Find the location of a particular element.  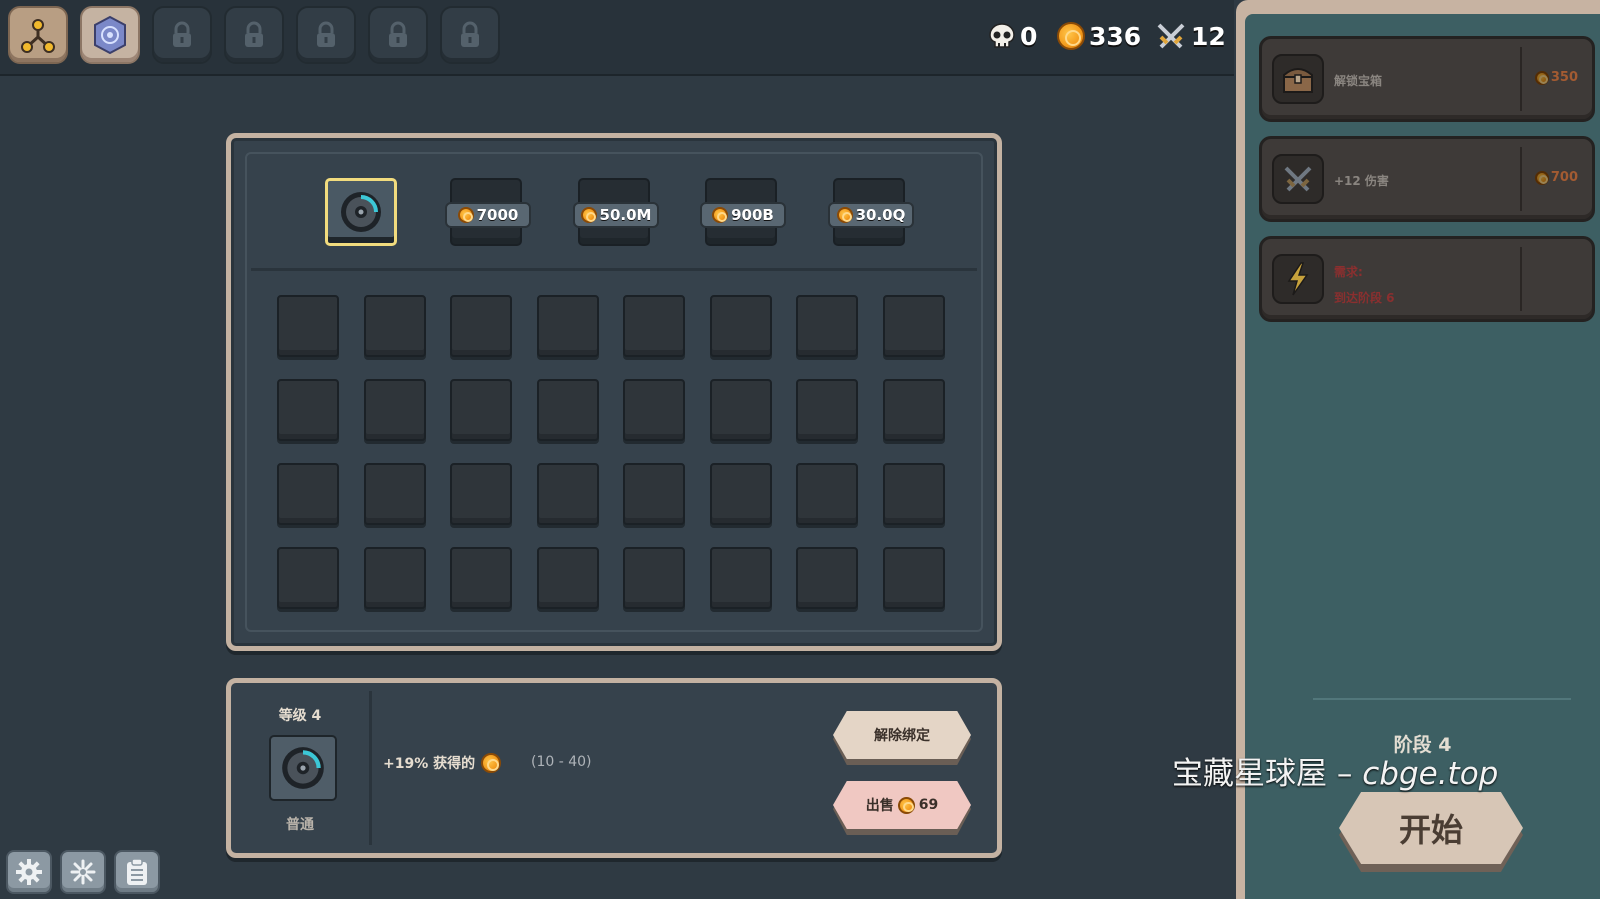

item-preview-slot is located at coordinates (303, 768).